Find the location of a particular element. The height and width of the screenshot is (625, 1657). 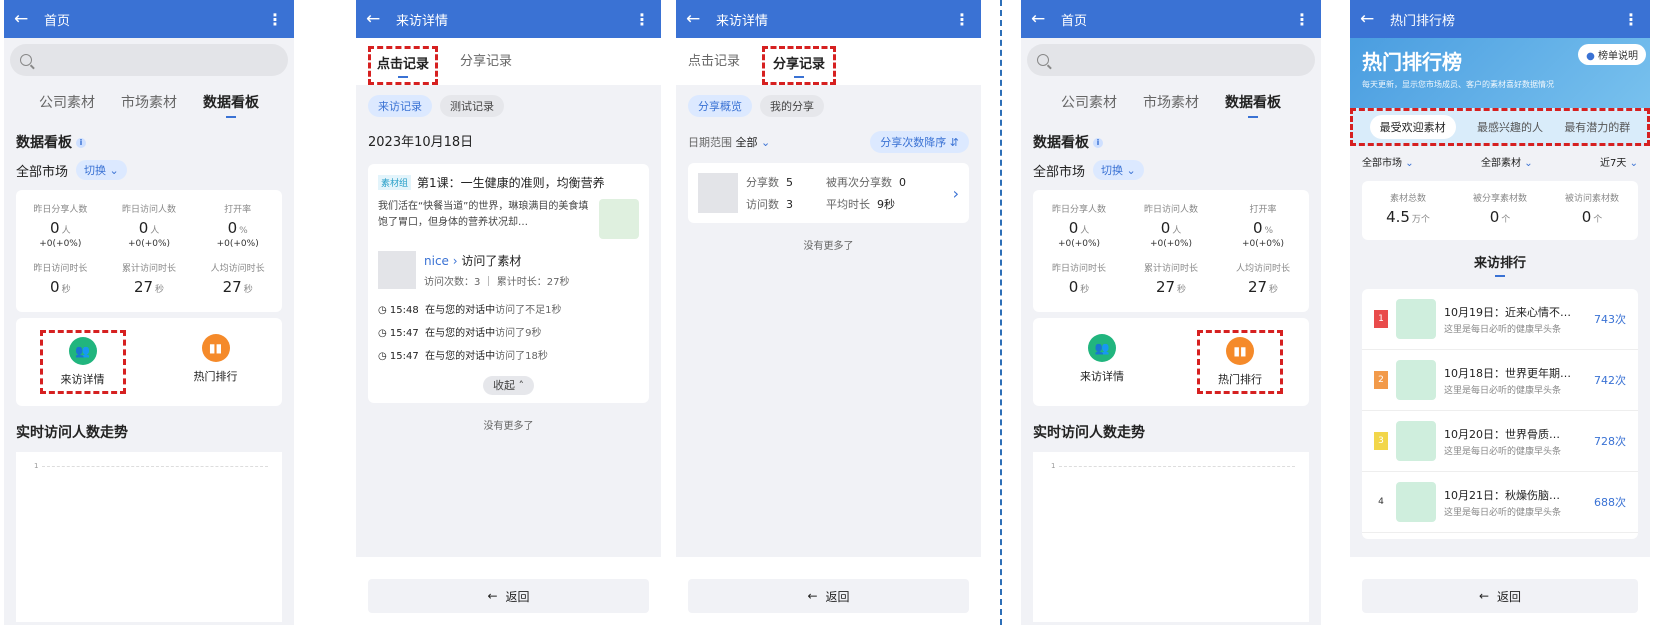

stat-unit: 秒 is located at coordinates (1274, 290).